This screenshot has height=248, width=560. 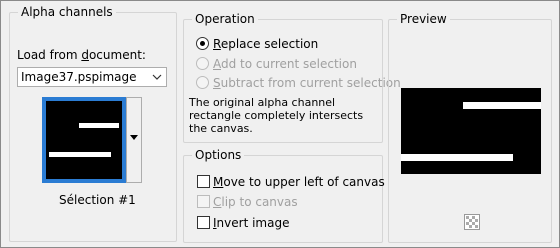 I want to click on clip-to-canvas-checkbox, so click(x=203, y=201).